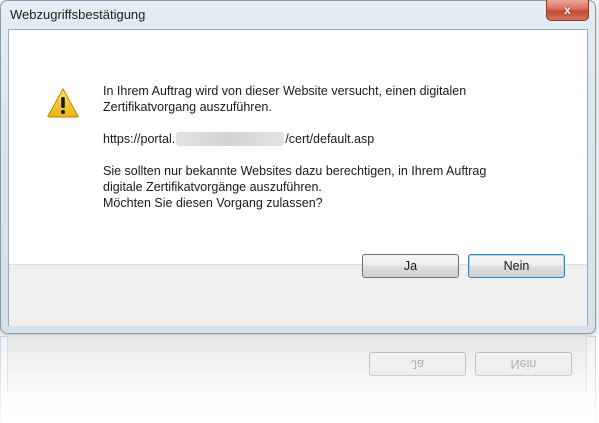  Describe the element at coordinates (410, 266) in the screenshot. I see `yes-button: Ja` at that location.